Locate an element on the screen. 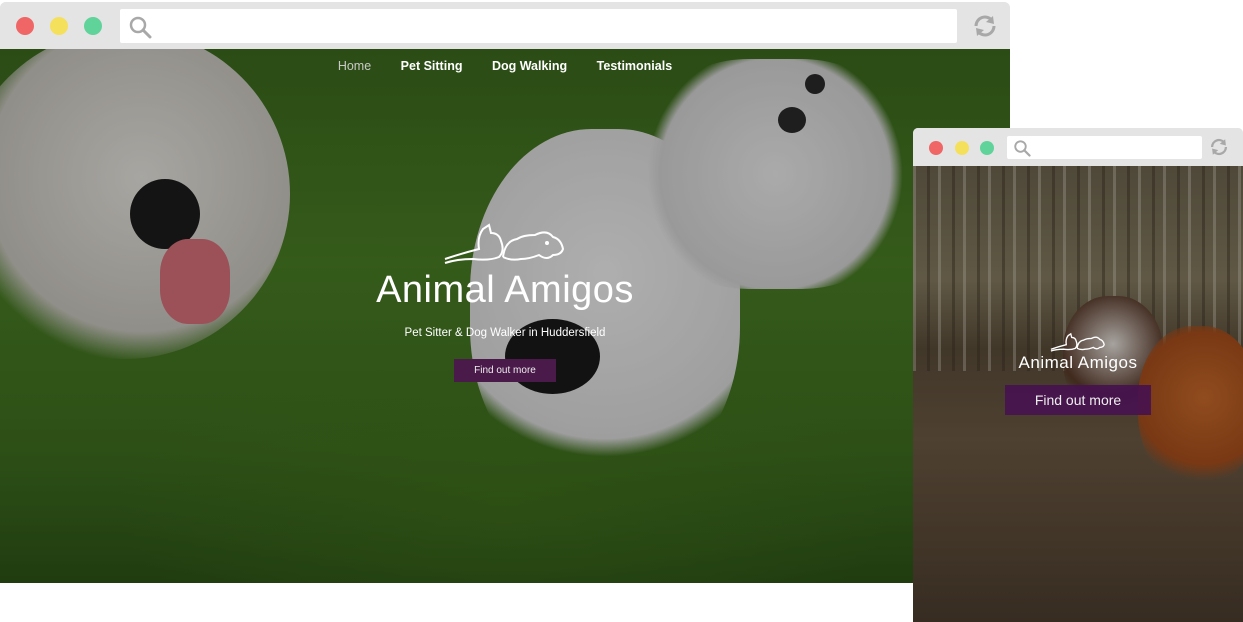 This screenshot has width=1243, height=622. hero-content: Animal Amigos Find out more is located at coordinates (1078, 373).